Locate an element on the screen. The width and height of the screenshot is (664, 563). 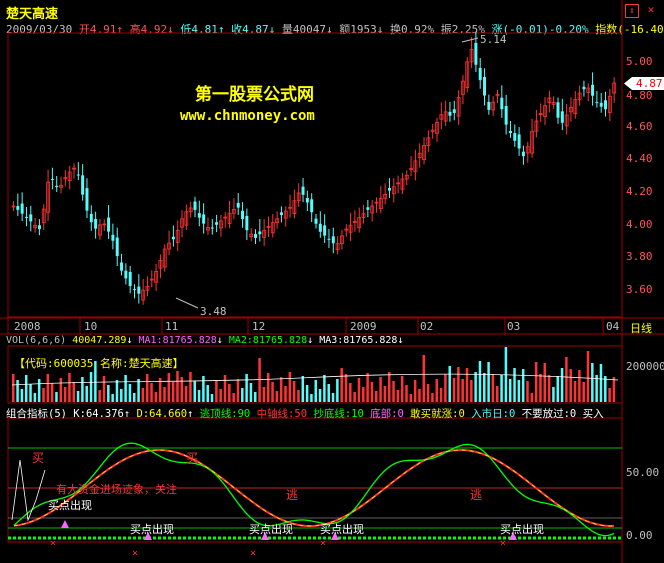
ind-dare-buy: 敢买就涨:0 is located at coordinates (437, 414).